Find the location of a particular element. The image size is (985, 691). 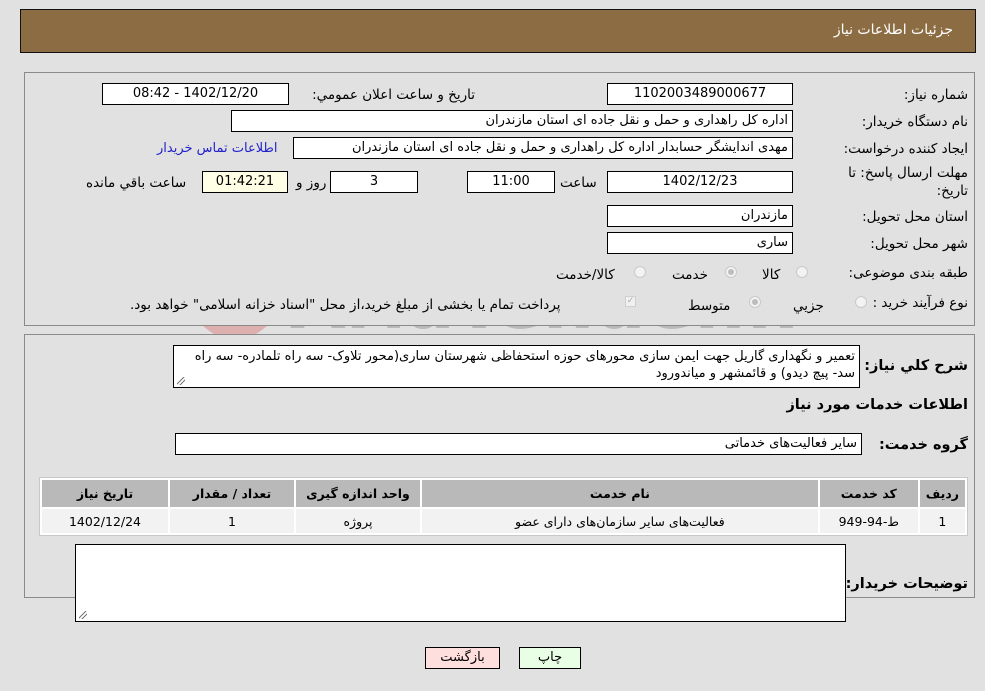

need-number-label: شماره نیاز: is located at coordinates (935, 95).